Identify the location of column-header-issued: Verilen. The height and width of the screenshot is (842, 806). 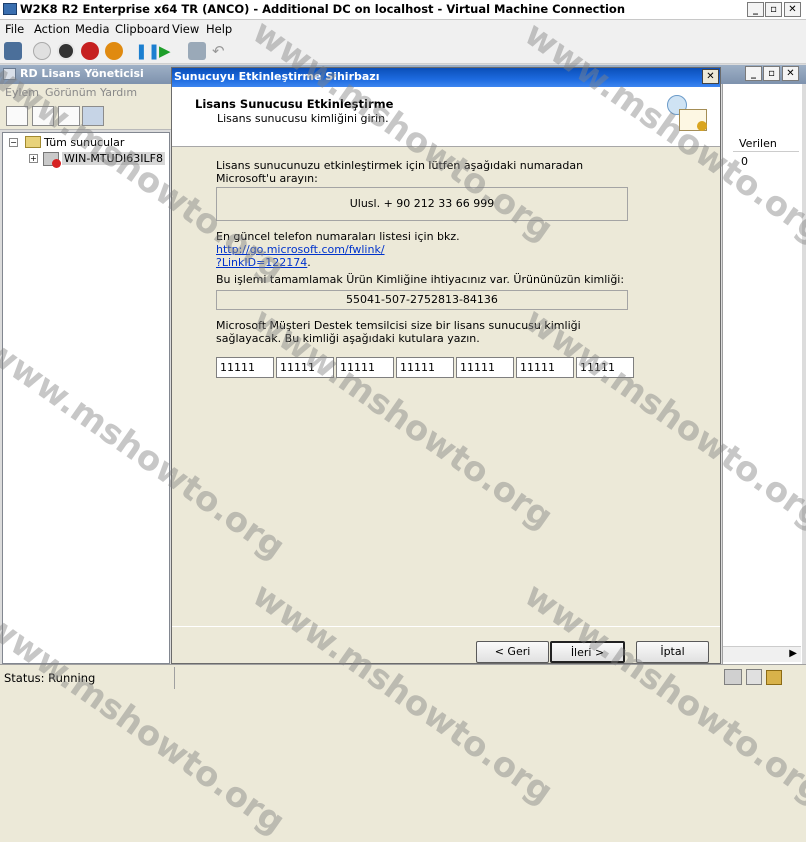
(766, 144).